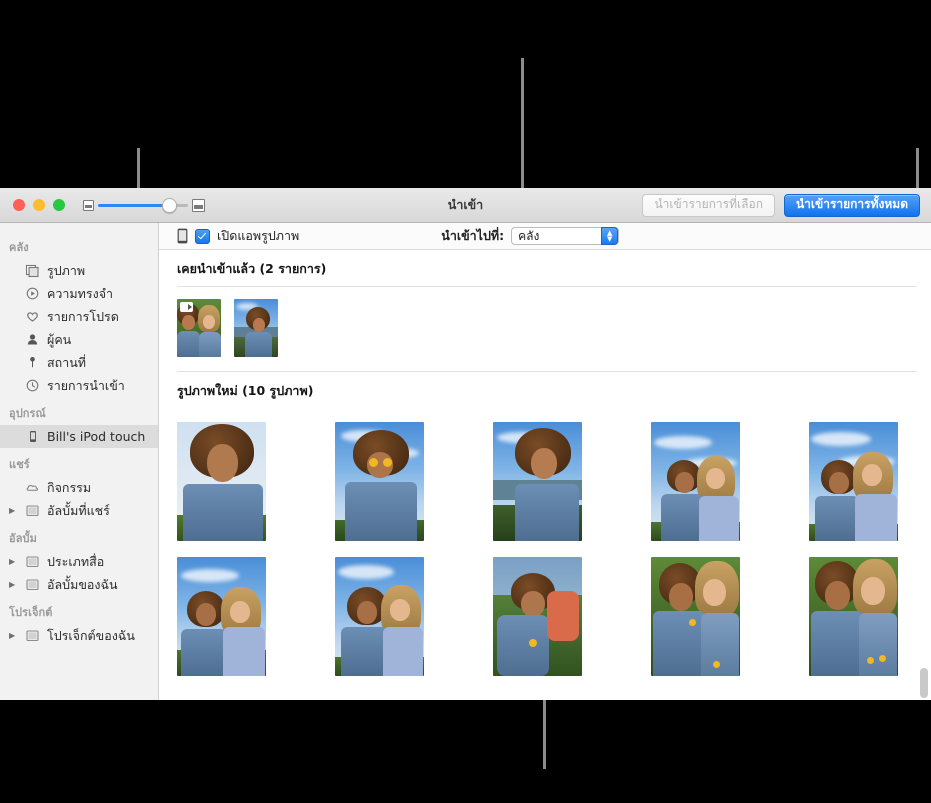 This screenshot has width=931, height=803. Describe the element at coordinates (59, 205) in the screenshot. I see `zoom-button` at that location.